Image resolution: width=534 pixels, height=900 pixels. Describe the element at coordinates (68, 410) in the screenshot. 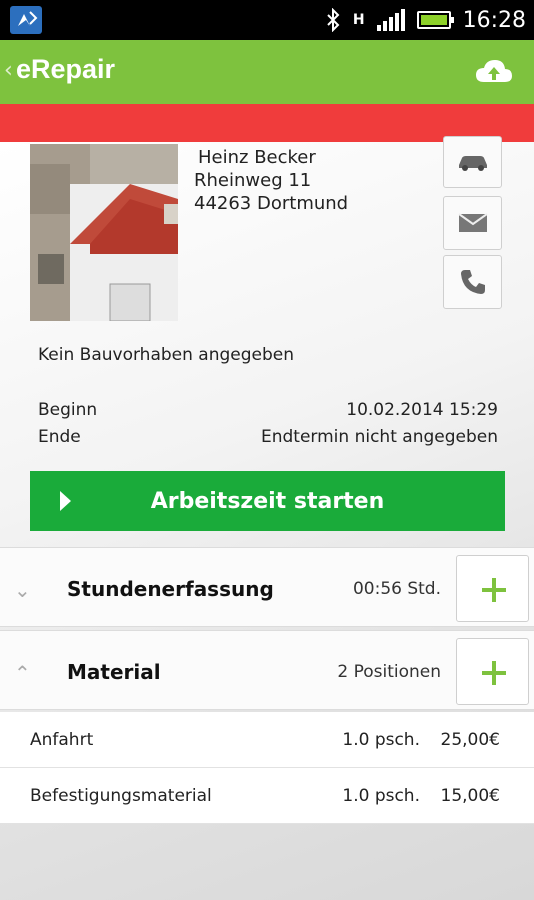

I see `start-label: Beginn` at that location.